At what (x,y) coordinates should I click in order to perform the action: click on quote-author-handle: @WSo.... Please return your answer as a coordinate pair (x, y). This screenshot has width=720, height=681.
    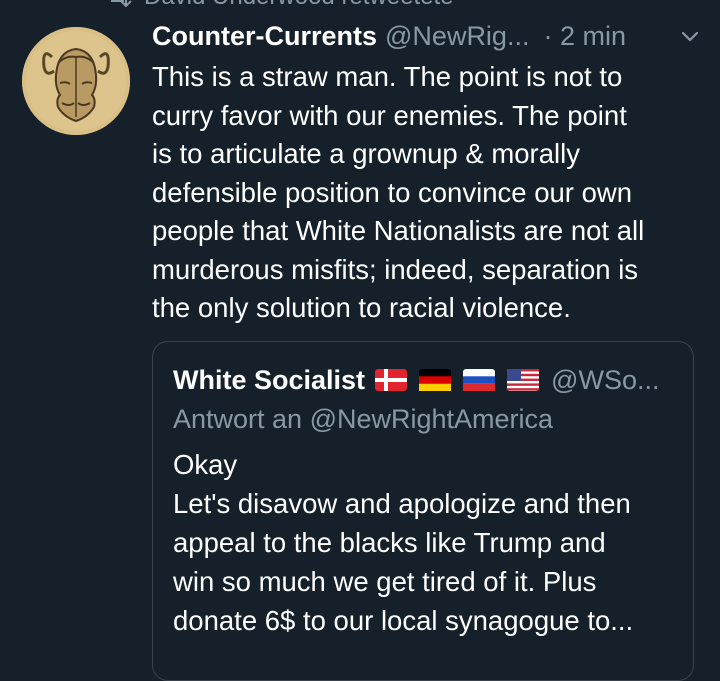
    Looking at the image, I should click on (605, 379).